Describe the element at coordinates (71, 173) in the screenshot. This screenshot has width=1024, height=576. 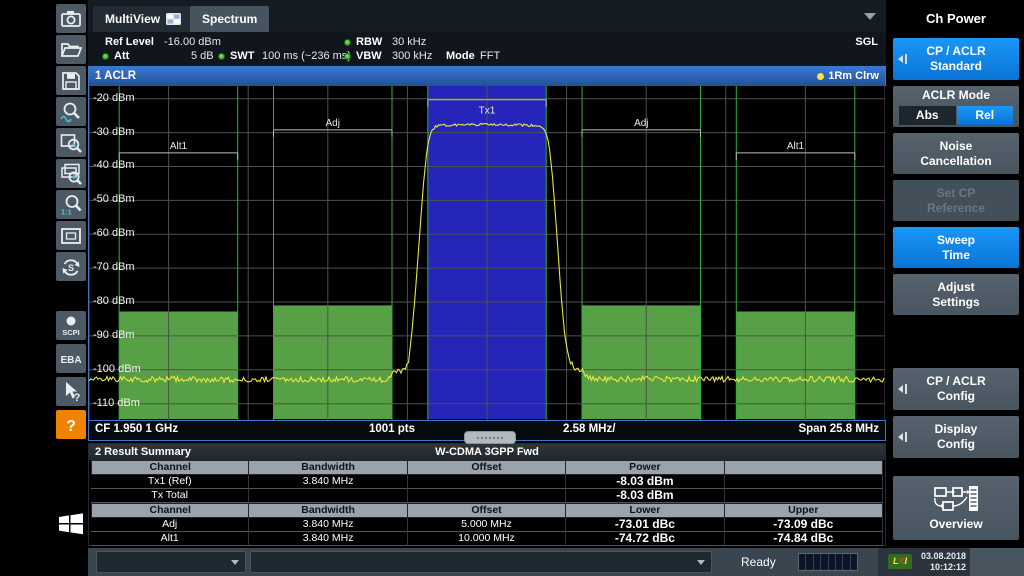
I see `toolbar-button-multi-zoom` at that location.